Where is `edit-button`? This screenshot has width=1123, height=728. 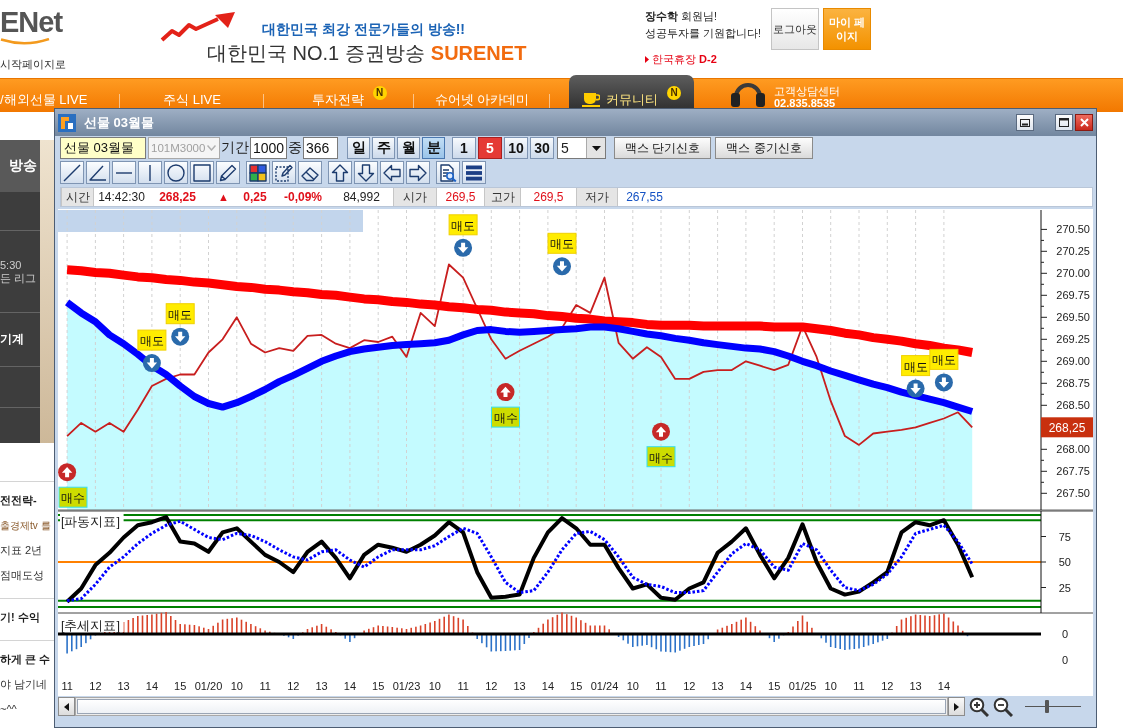 edit-button is located at coordinates (284, 172).